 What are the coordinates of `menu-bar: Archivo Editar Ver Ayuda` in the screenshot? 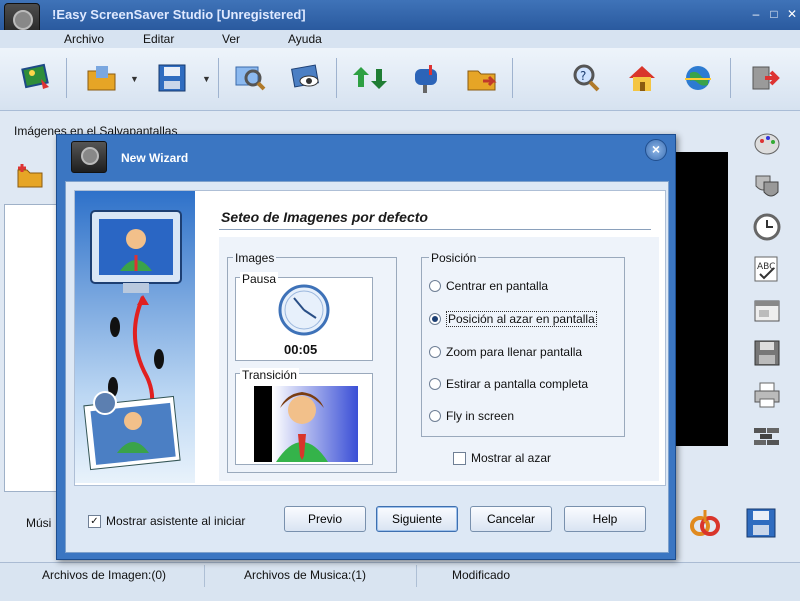 It's located at (400, 39).